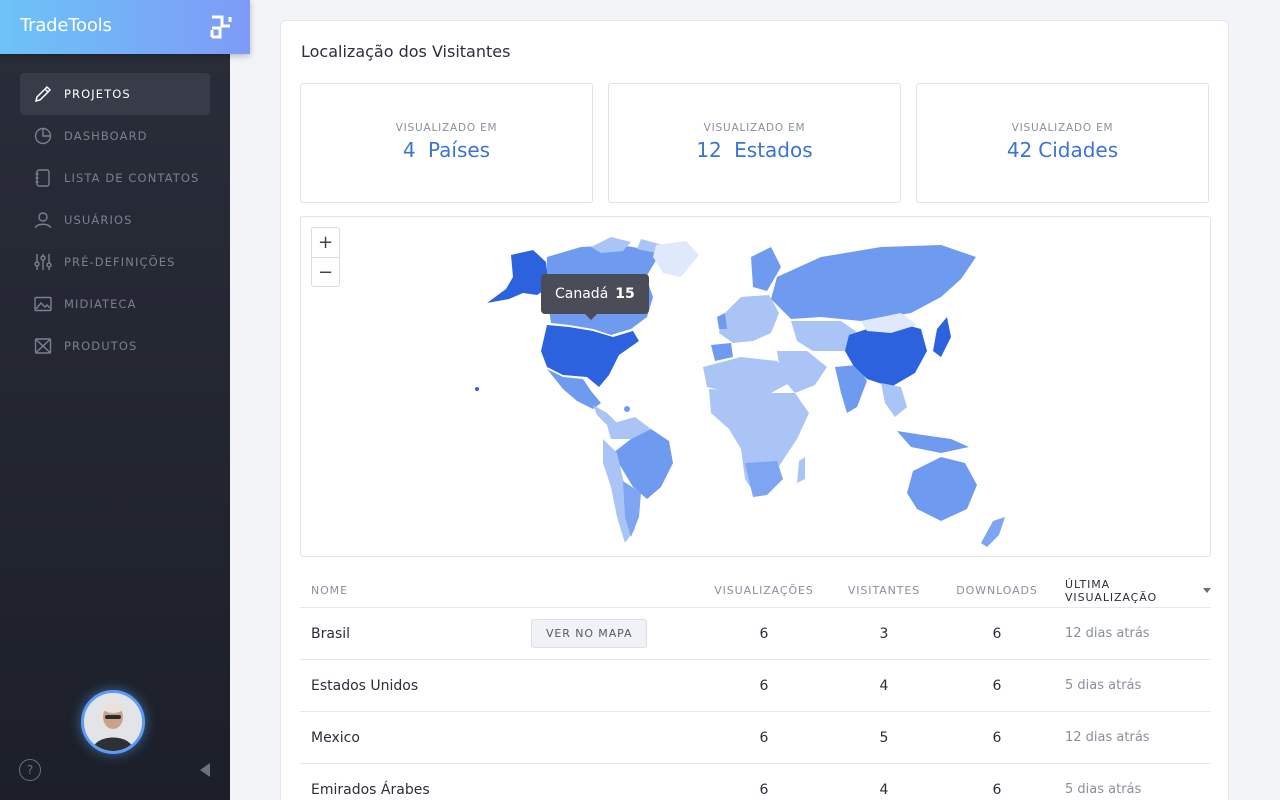  What do you see at coordinates (43, 178) in the screenshot?
I see `address-book-icon` at bounding box center [43, 178].